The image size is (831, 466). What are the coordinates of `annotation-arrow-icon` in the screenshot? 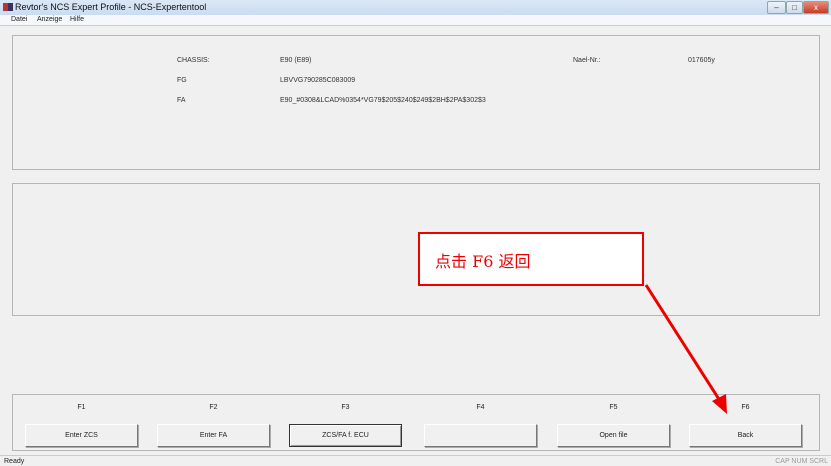 It's located at (685, 349).